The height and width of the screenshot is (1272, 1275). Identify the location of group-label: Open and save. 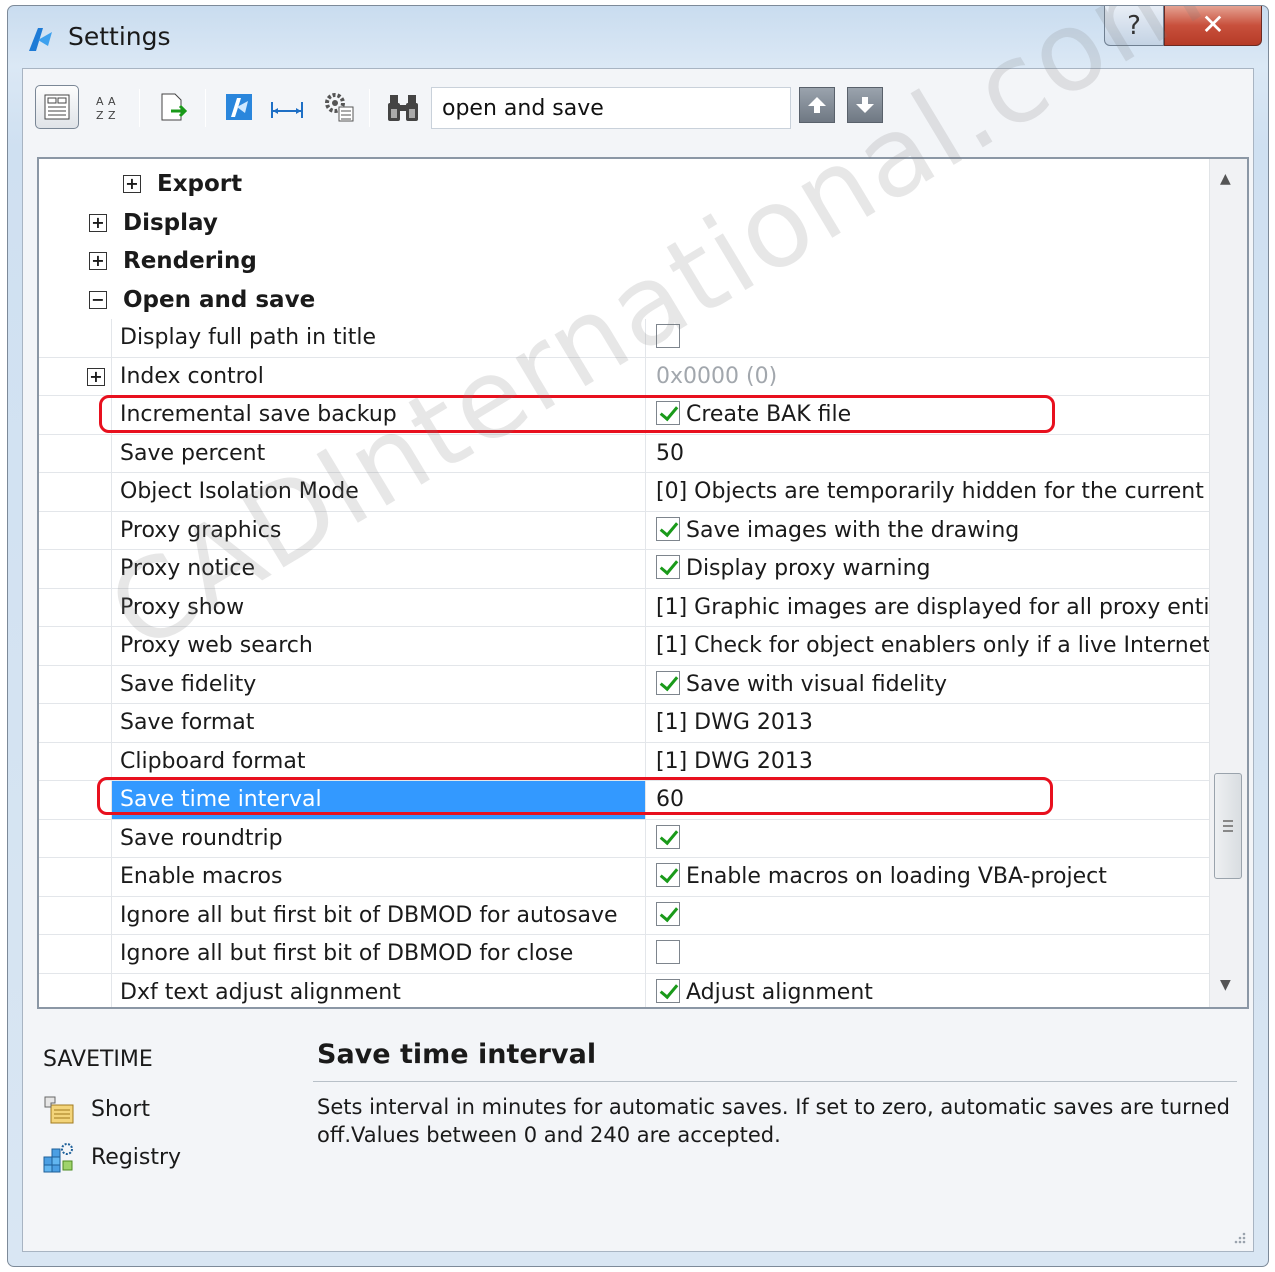
(219, 299).